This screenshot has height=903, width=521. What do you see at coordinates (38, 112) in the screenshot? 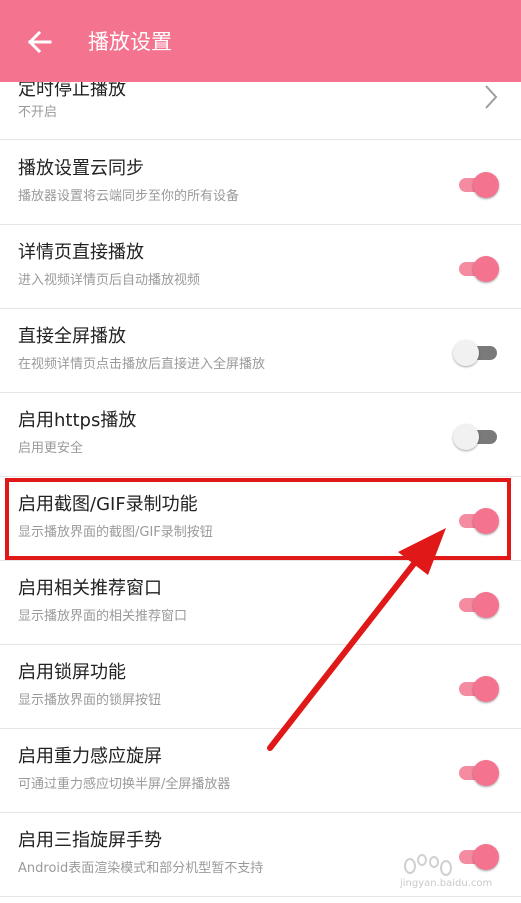
I see `setting-subtitle: 不开启` at bounding box center [38, 112].